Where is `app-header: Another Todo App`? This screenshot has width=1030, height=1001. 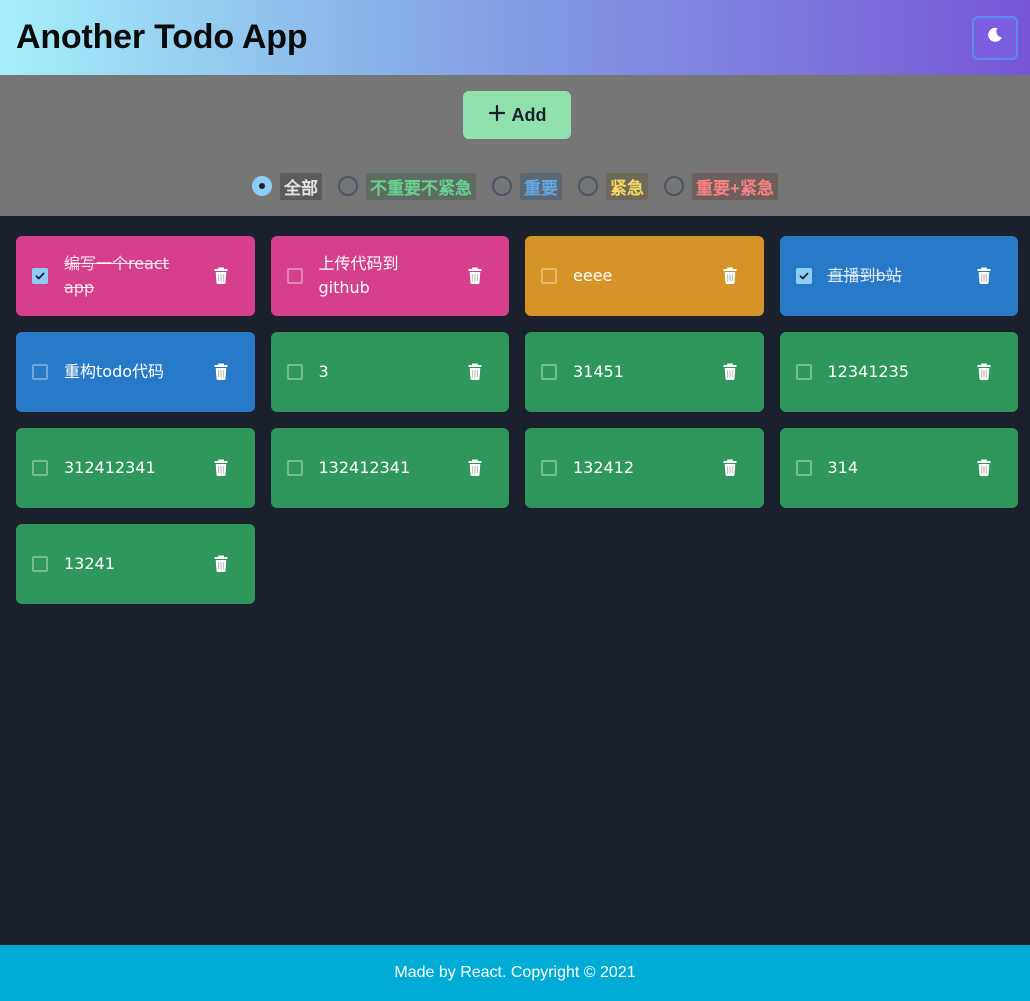 app-header: Another Todo App is located at coordinates (515, 37).